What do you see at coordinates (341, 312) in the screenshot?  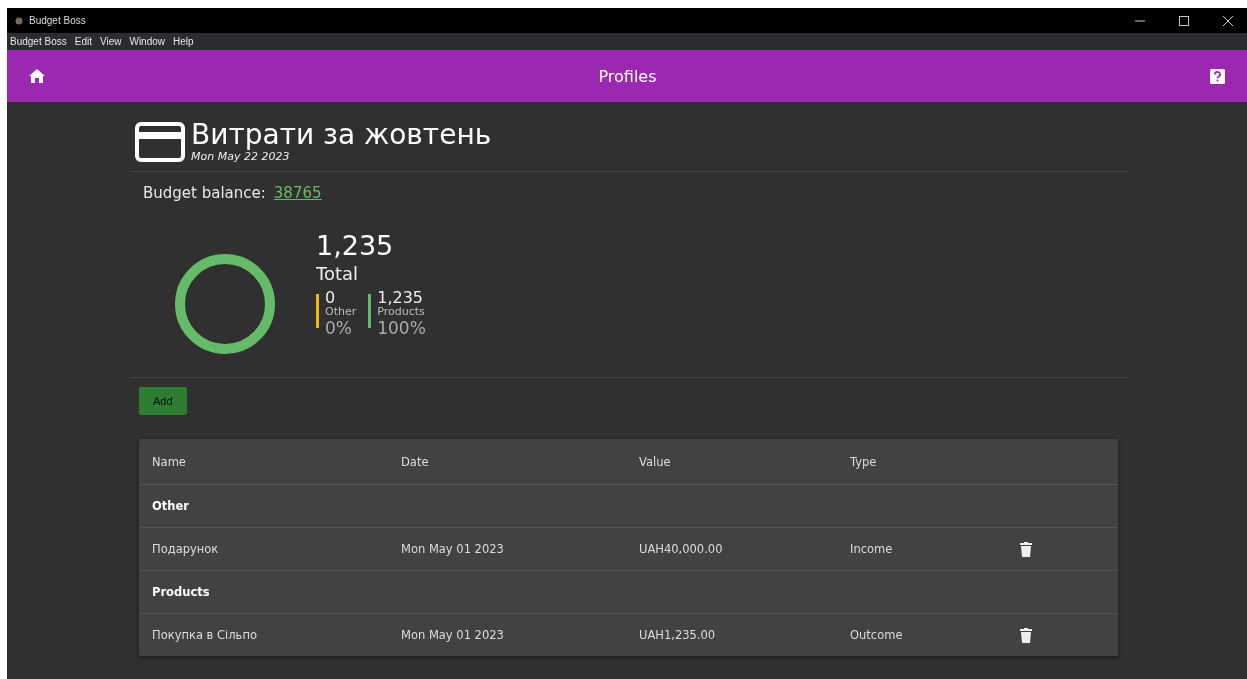 I see `legend-label: Other` at bounding box center [341, 312].